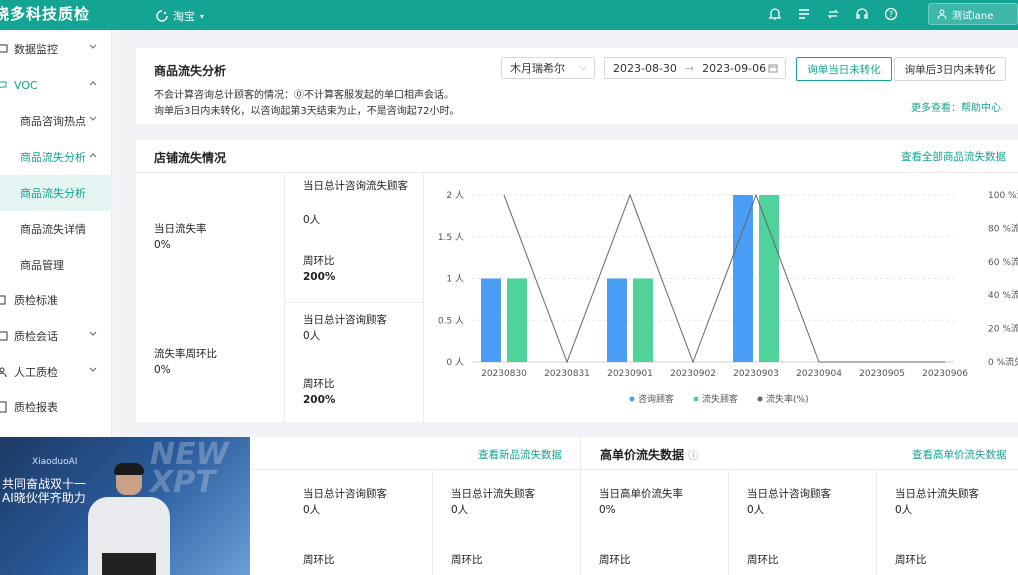 Image resolution: width=1018 pixels, height=575 pixels. I want to click on sidebar-item-loss-detail: 商品流失详情, so click(56, 229).